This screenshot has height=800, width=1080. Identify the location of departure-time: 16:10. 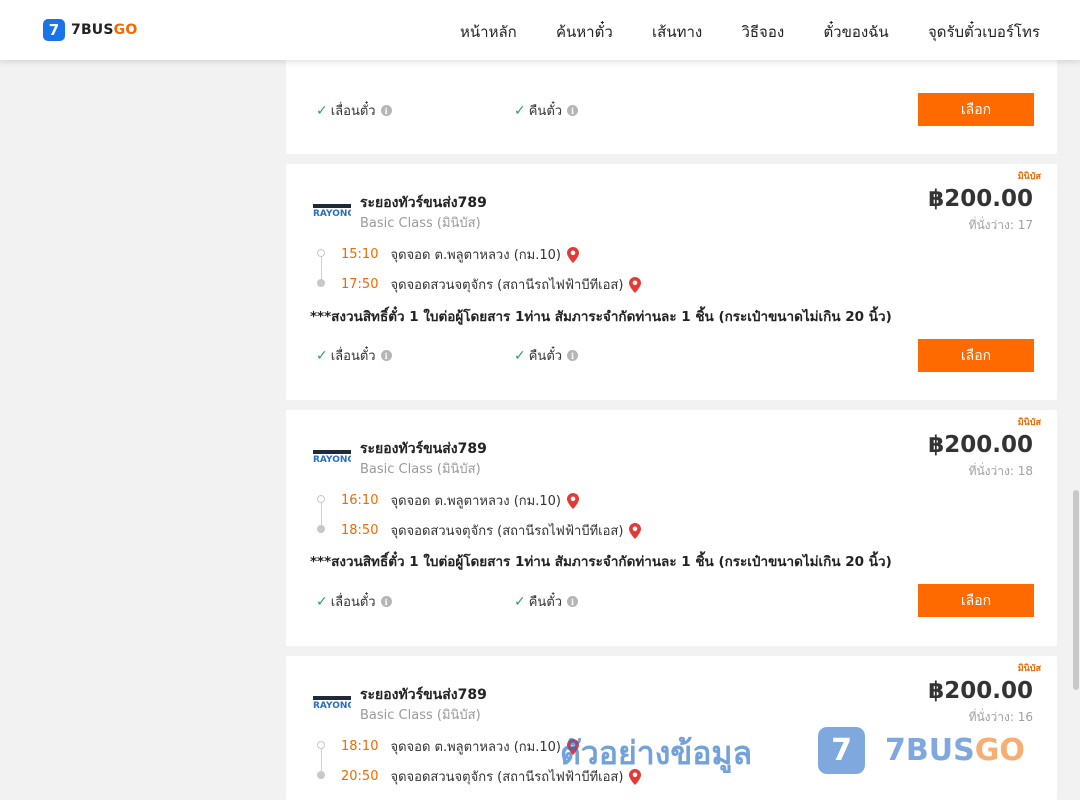
(360, 500).